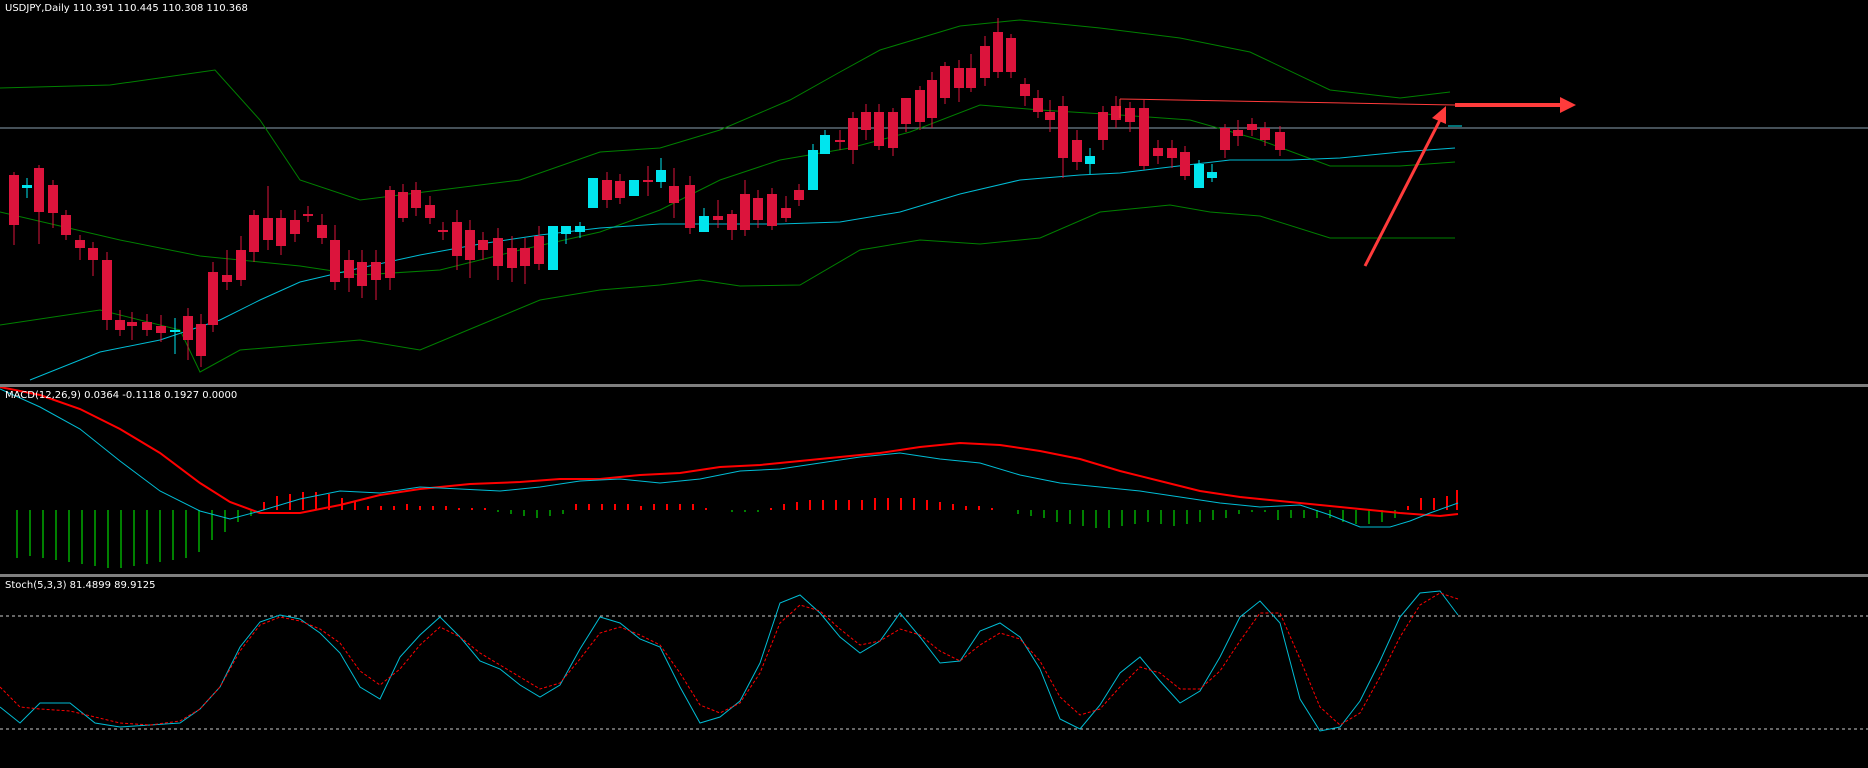  What do you see at coordinates (1287, 102) in the screenshot?
I see `resistance-line` at bounding box center [1287, 102].